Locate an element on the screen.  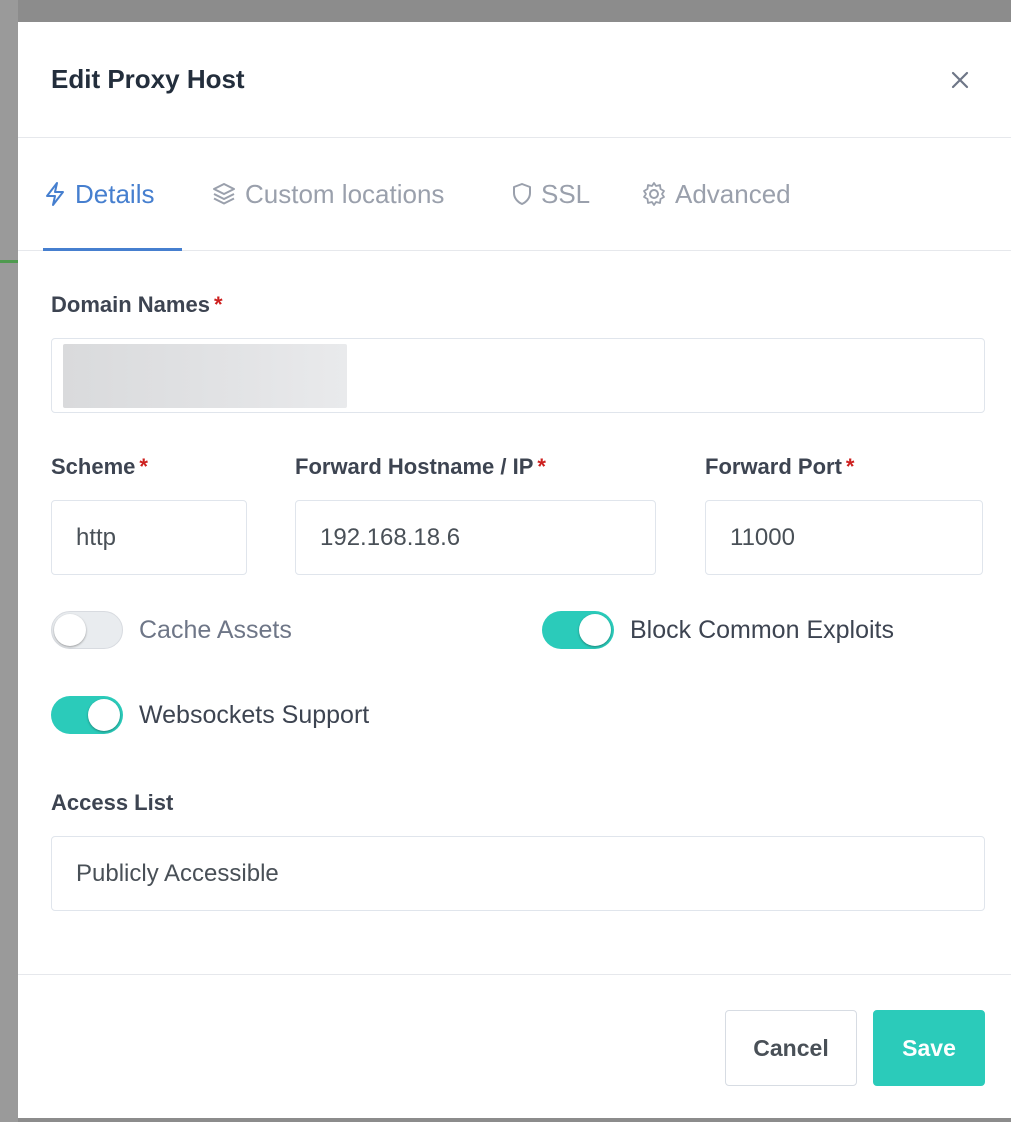
tab-bar: Details Custom locations SSL Advanced is located at coordinates (514, 194).